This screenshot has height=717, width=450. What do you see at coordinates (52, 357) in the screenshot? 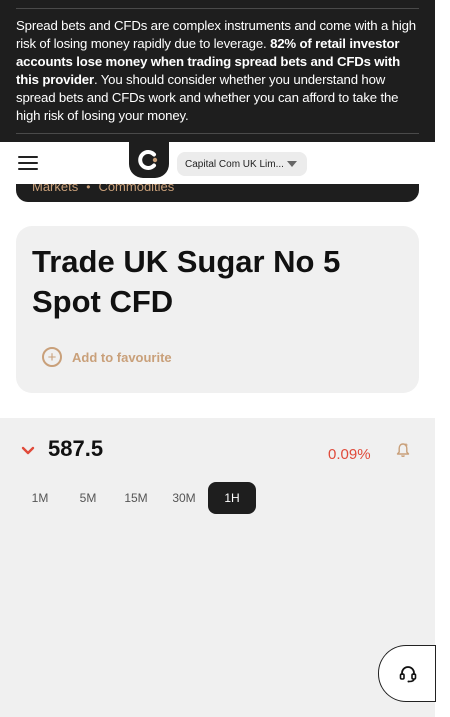
I see `plus-circle-icon: +` at bounding box center [52, 357].